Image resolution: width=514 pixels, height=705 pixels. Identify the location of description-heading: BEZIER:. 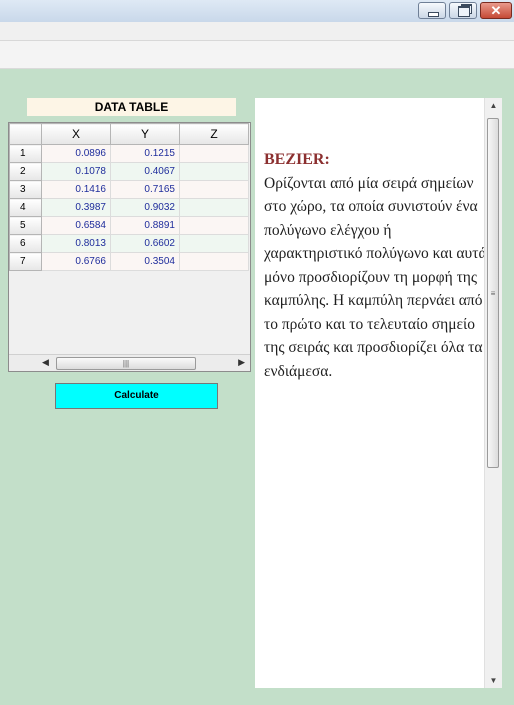
(297, 159).